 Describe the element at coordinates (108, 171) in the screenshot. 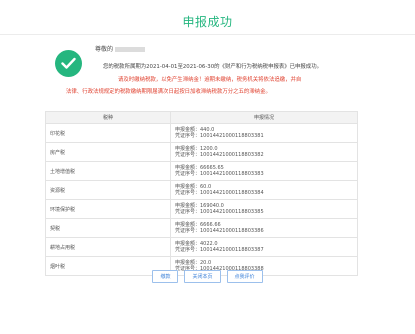

I see `tax-name: 土地增值税` at that location.